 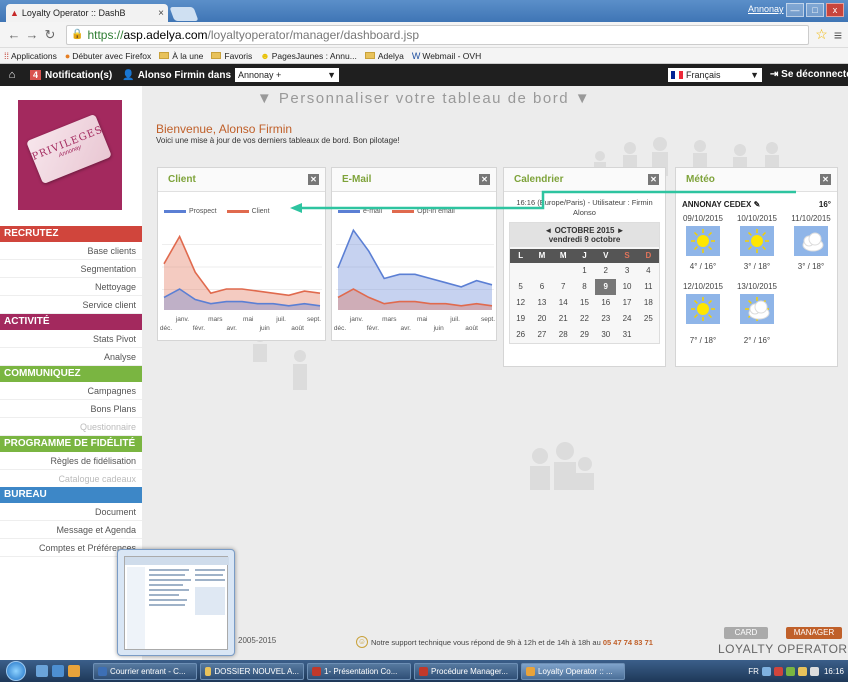 I want to click on notifications-button: 4 Notification(s), so click(x=71, y=75).